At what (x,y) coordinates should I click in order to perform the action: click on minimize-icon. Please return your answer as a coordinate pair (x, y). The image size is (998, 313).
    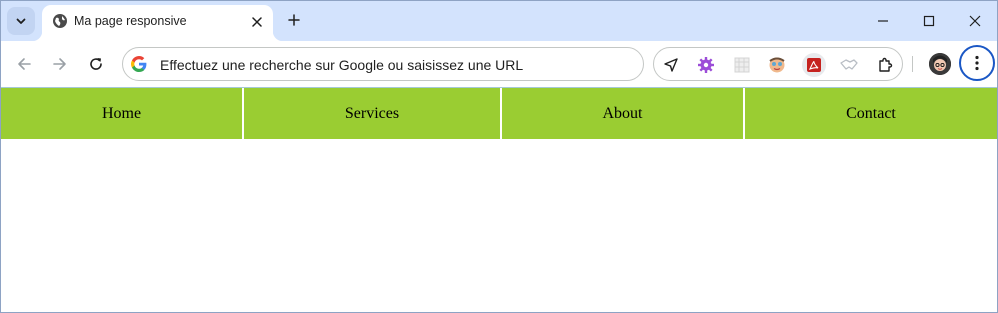
    Looking at the image, I should click on (883, 21).